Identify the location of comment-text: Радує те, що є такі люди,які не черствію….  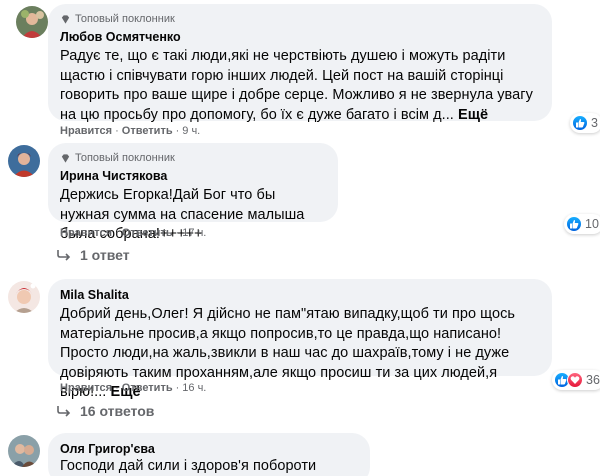
(296, 85).